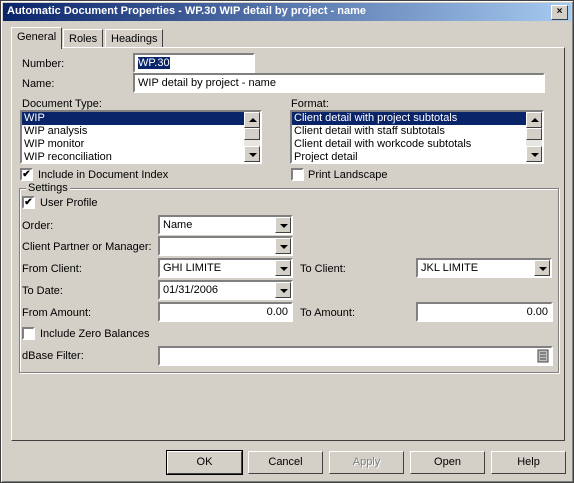  What do you see at coordinates (417, 144) in the screenshot?
I see `list-item: Client detail with workcode subtotals` at bounding box center [417, 144].